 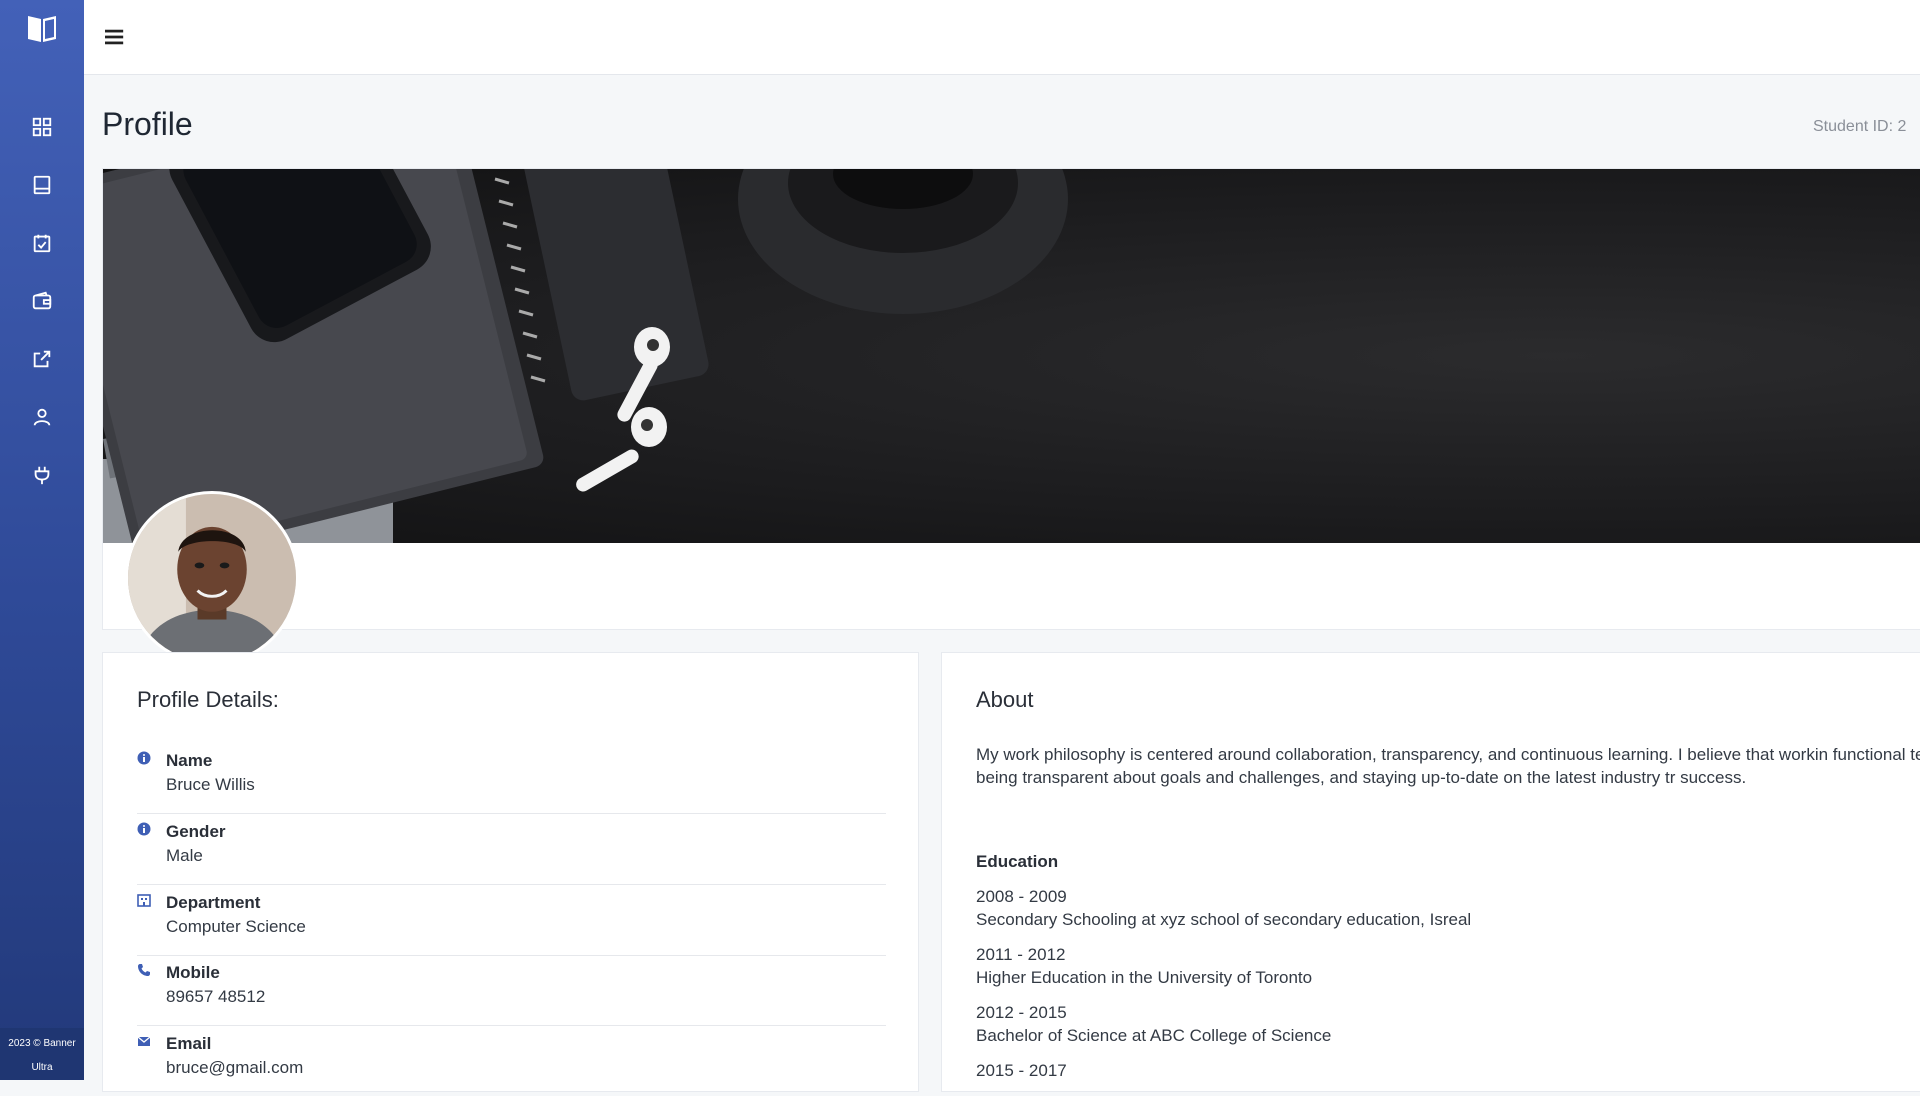 I want to click on plug-icon, so click(x=42, y=475).